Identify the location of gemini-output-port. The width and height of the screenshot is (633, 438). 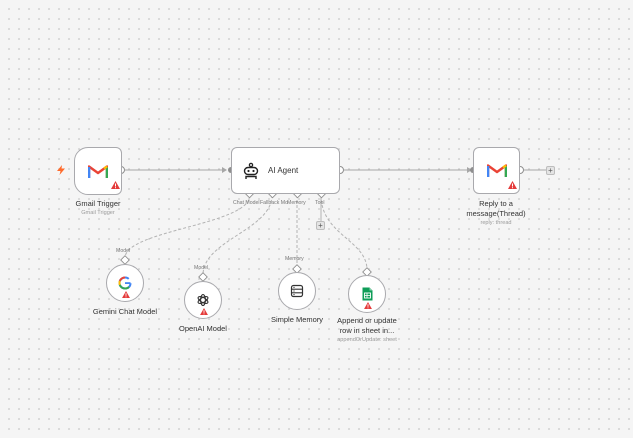
(125, 260).